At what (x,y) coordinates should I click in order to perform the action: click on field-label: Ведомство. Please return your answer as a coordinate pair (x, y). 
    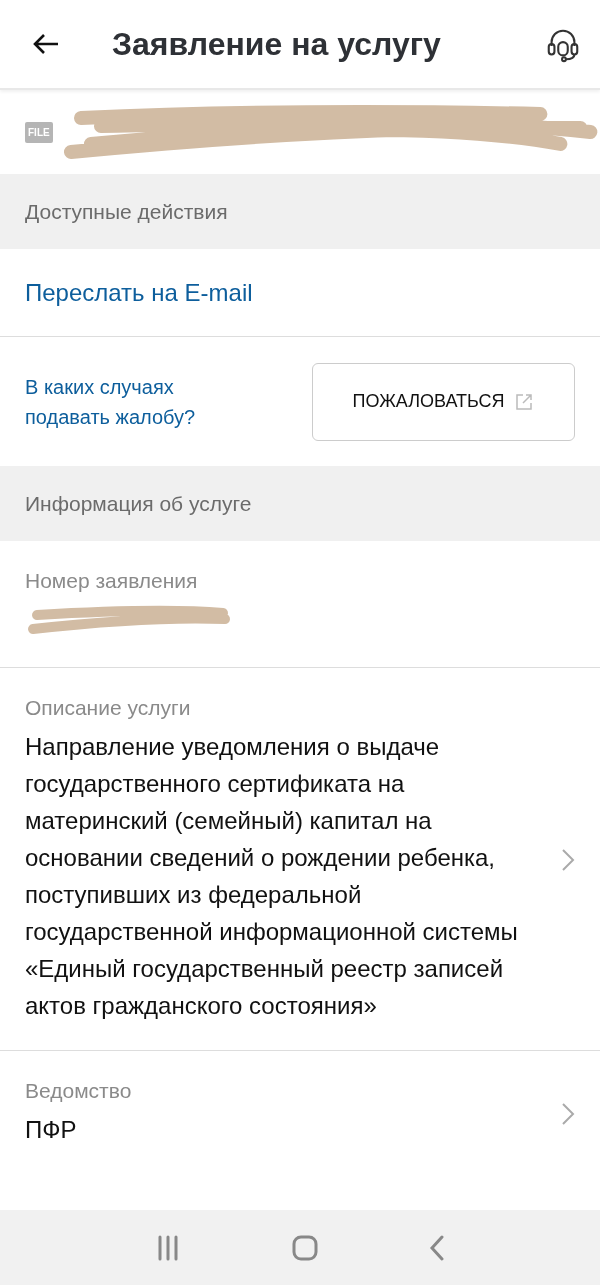
    Looking at the image, I should click on (79, 1091).